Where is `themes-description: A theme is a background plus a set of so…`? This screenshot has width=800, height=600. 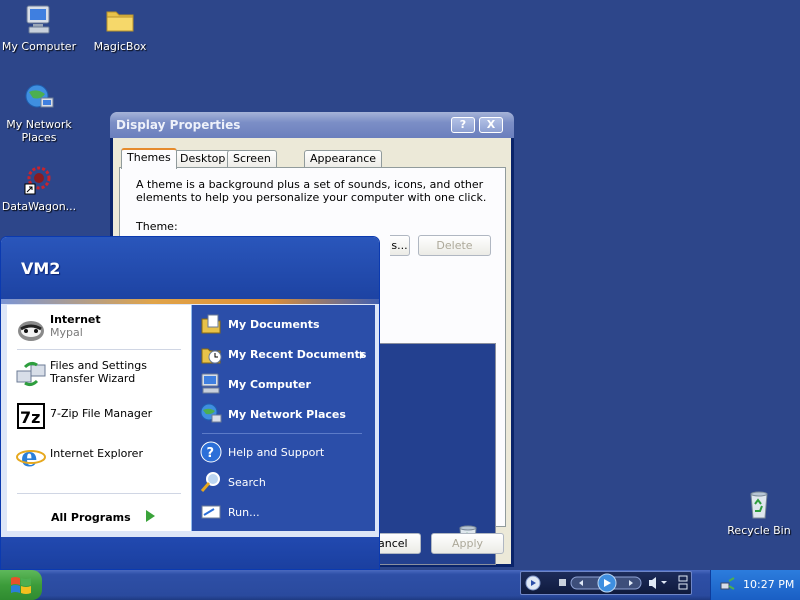
themes-description: A theme is a background plus a set of so… is located at coordinates (311, 191).